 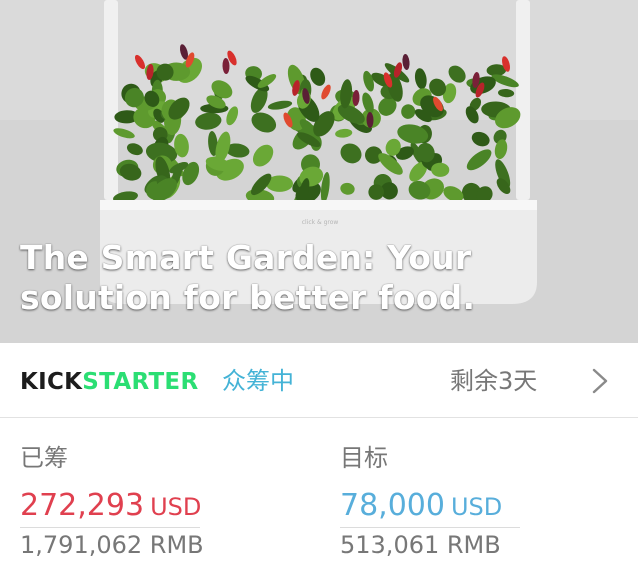 I want to click on raised-unit: USD, so click(x=176, y=507).